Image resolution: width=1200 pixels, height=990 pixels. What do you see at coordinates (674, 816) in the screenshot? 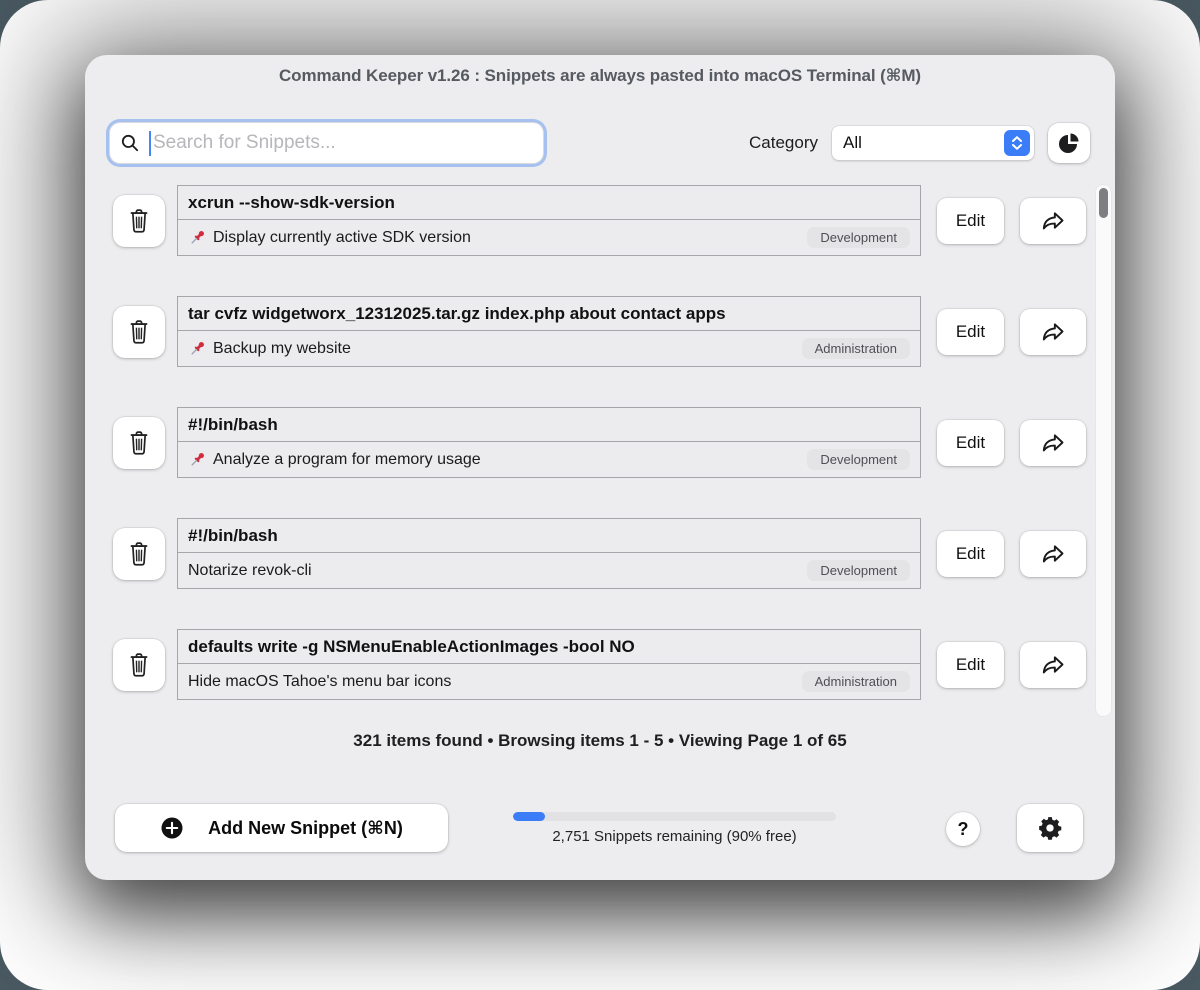
I see `progress-bar` at bounding box center [674, 816].